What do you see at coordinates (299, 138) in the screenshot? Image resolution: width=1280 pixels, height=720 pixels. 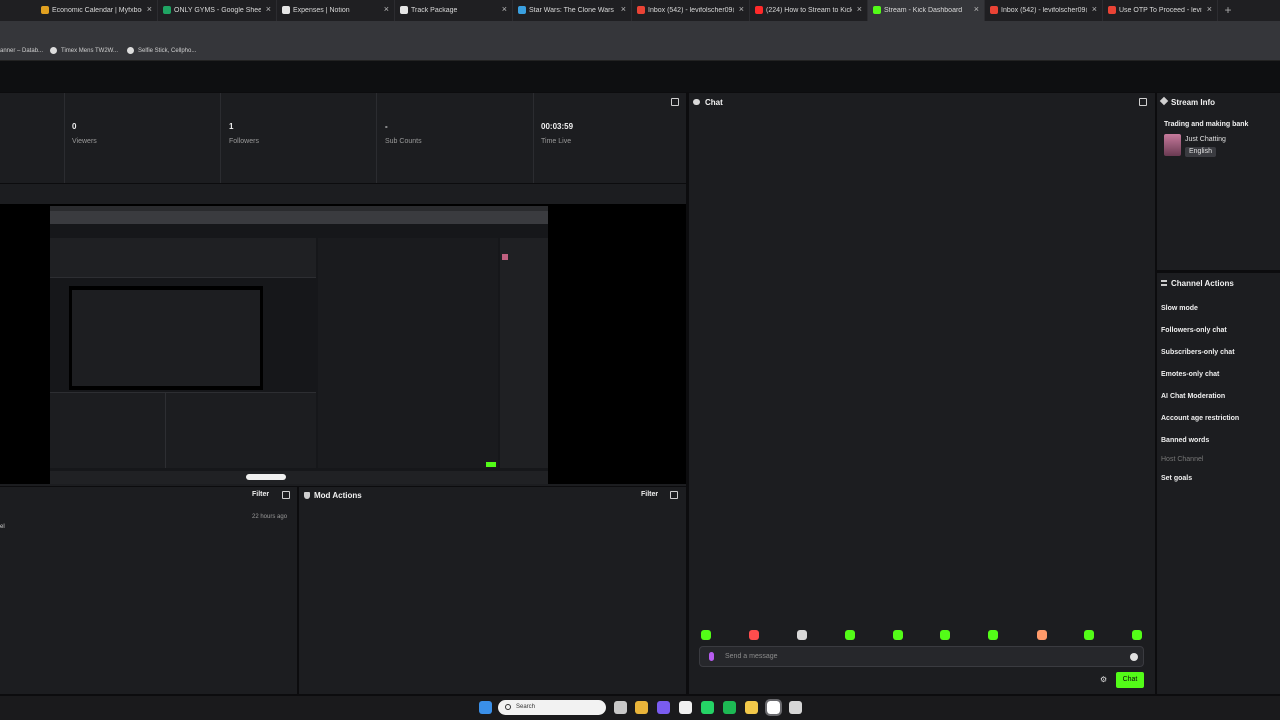 I see `stat-followers: 1 Followers` at bounding box center [299, 138].